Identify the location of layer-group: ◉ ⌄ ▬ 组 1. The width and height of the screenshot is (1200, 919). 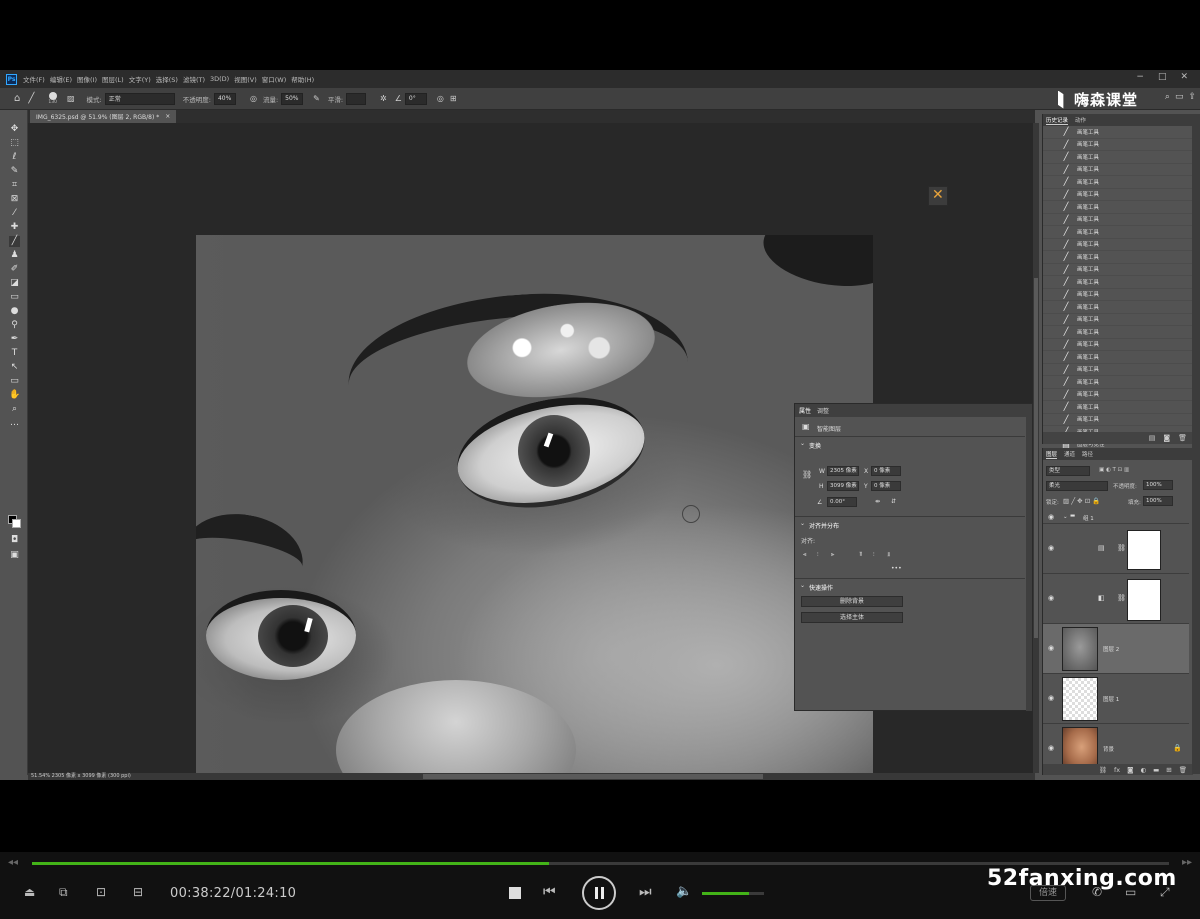
(1116, 517).